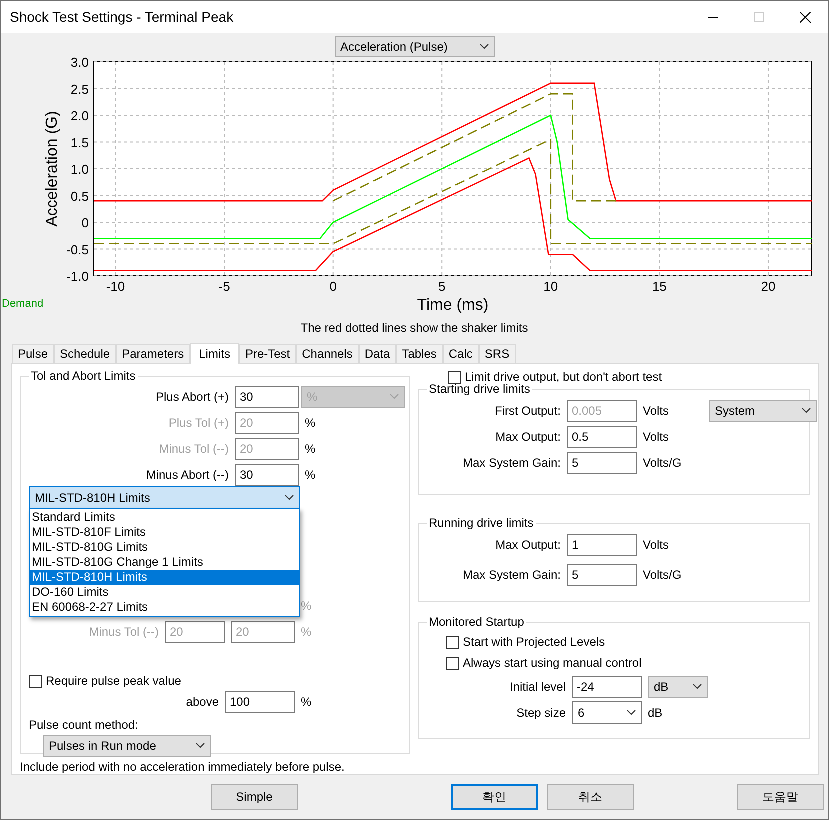 Image resolution: width=829 pixels, height=820 pixels. Describe the element at coordinates (453, 305) in the screenshot. I see `axis-title: Time (ms)` at that location.